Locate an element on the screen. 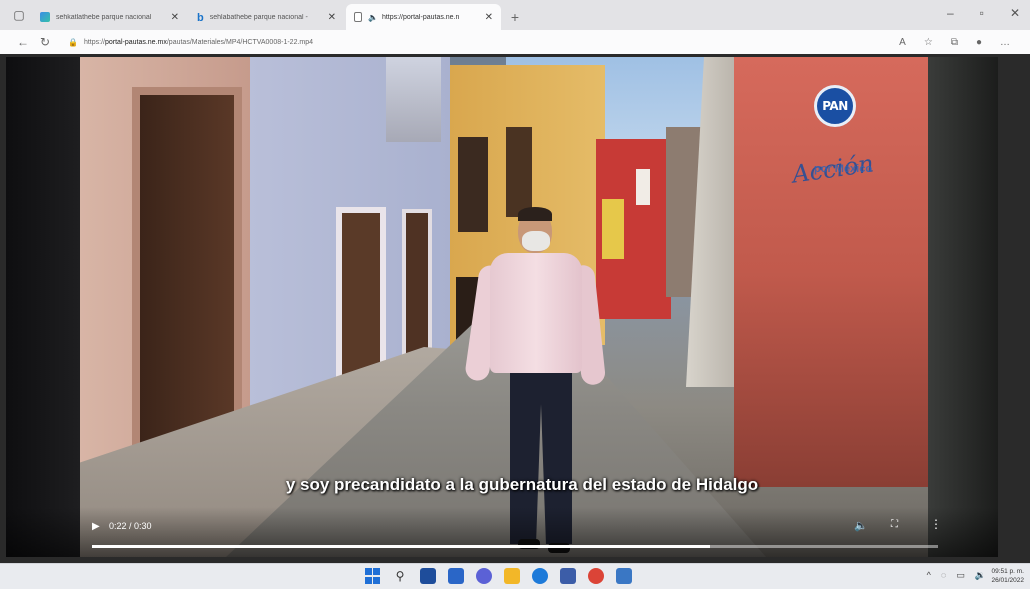  collections-icon: ⧉ is located at coordinates (954, 42).